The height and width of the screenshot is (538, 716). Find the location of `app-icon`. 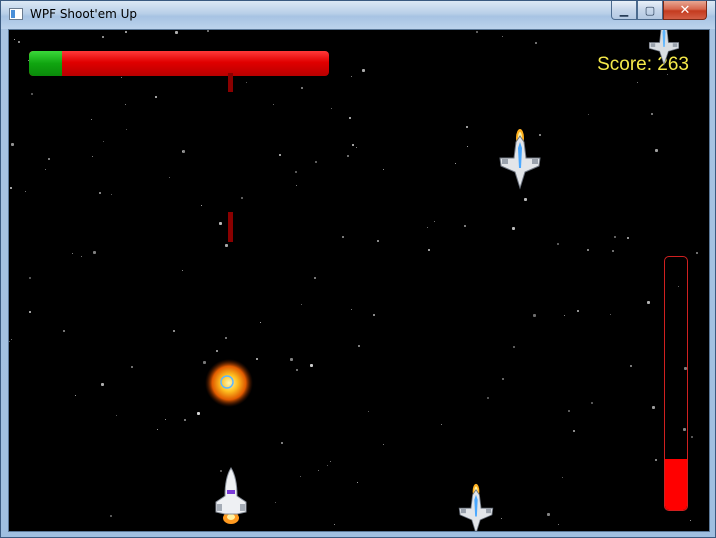

app-icon is located at coordinates (16, 14).